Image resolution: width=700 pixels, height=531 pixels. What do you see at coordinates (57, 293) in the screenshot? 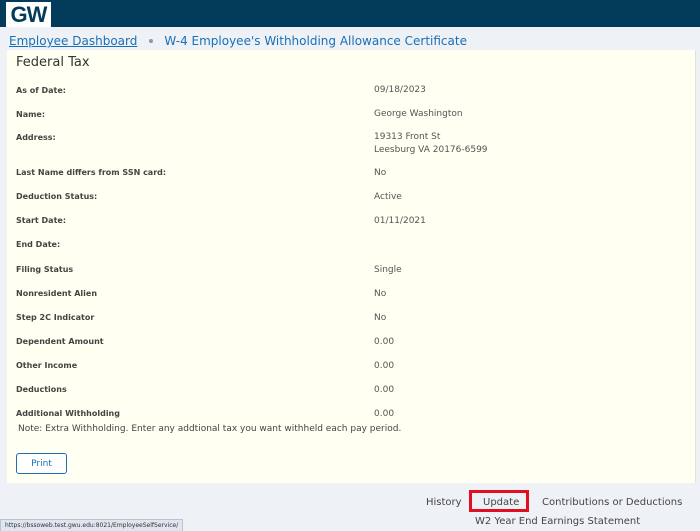
I see `nonresident-alien-label: Nonresident Alien` at bounding box center [57, 293].